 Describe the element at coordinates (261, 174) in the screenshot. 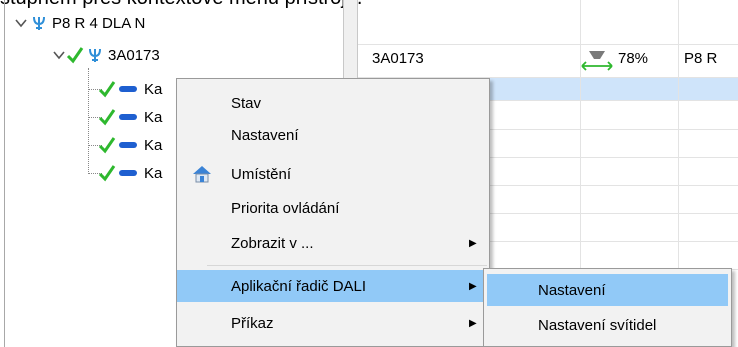

I see `menu-item-label: Umístění` at that location.